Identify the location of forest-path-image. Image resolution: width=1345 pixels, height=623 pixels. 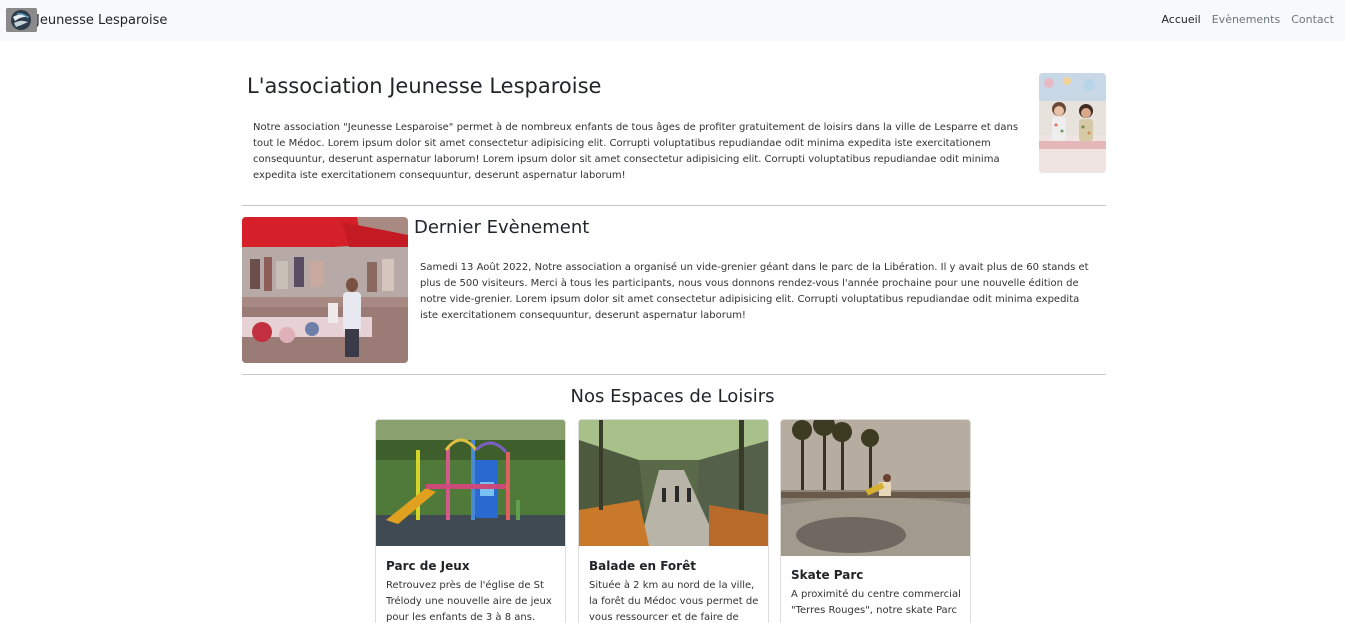
(673, 483).